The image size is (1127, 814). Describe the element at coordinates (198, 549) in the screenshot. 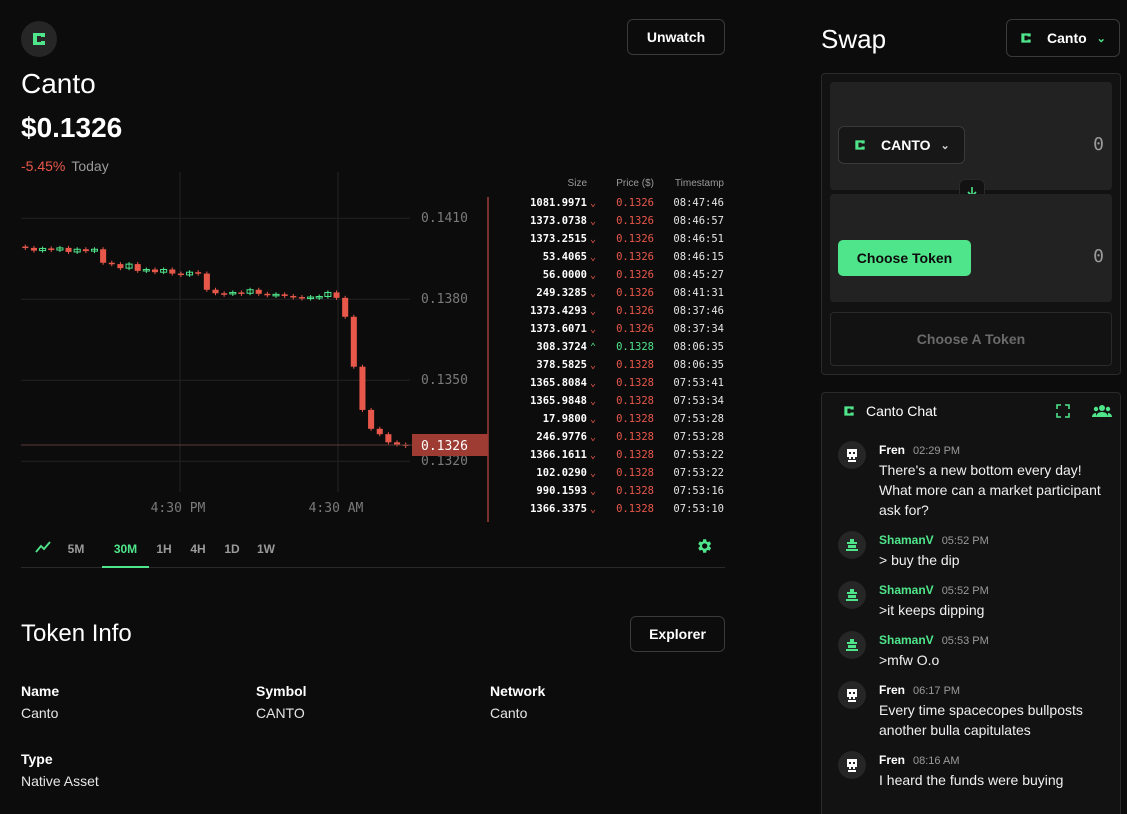

I see `timeframe-4h: 4H` at that location.